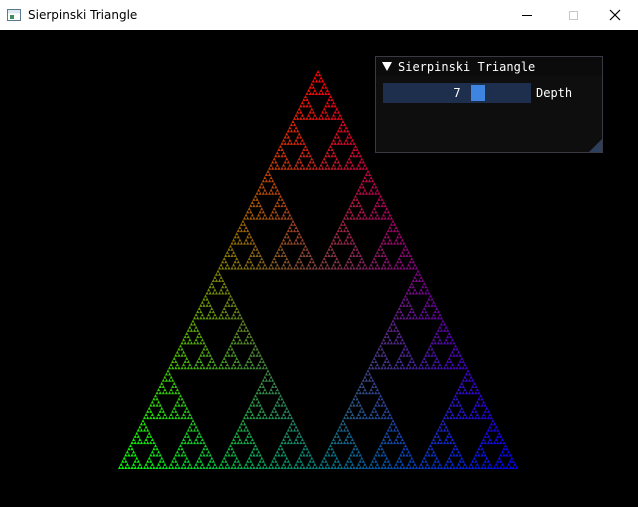 Image resolution: width=638 pixels, height=507 pixels. What do you see at coordinates (573, 15) in the screenshot?
I see `maximize-button` at bounding box center [573, 15].